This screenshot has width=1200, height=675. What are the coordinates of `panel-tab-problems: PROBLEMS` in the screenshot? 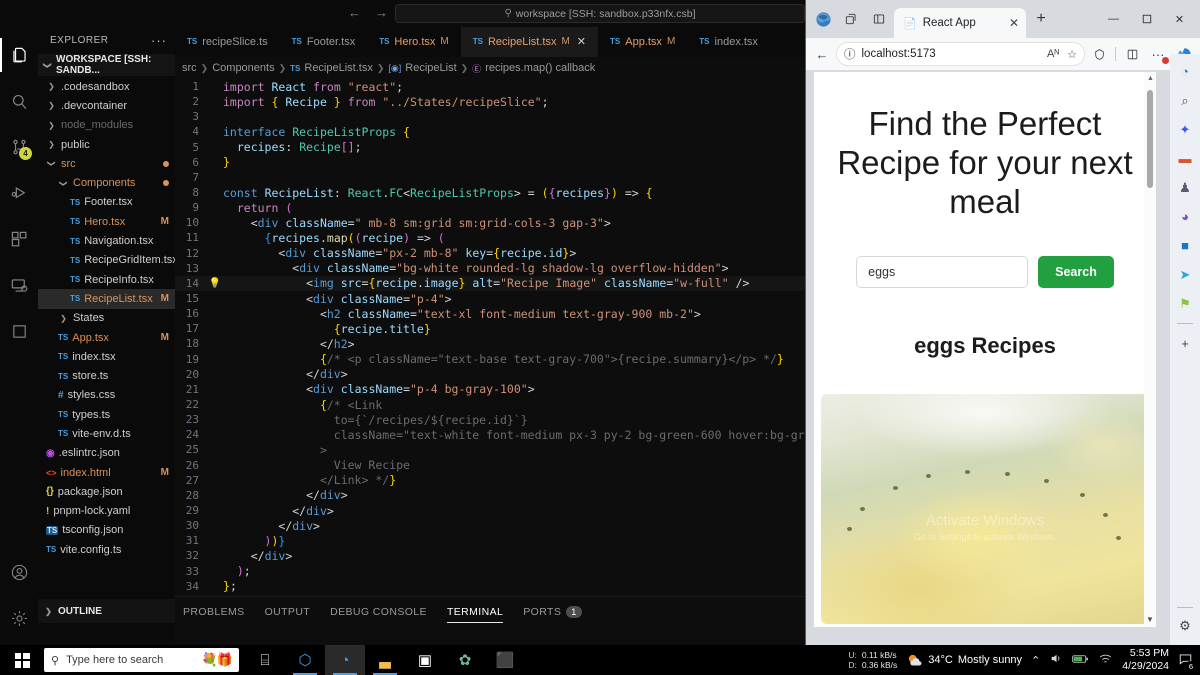 It's located at (214, 614).